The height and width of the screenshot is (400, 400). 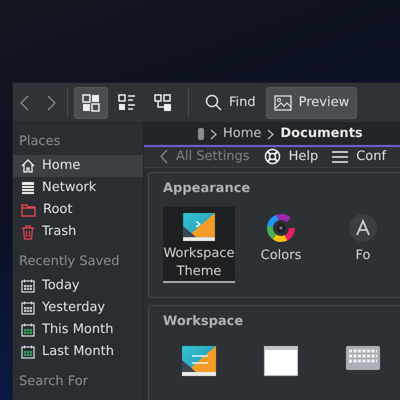 What do you see at coordinates (363, 358) in the screenshot?
I see `keyboard-icon` at bounding box center [363, 358].